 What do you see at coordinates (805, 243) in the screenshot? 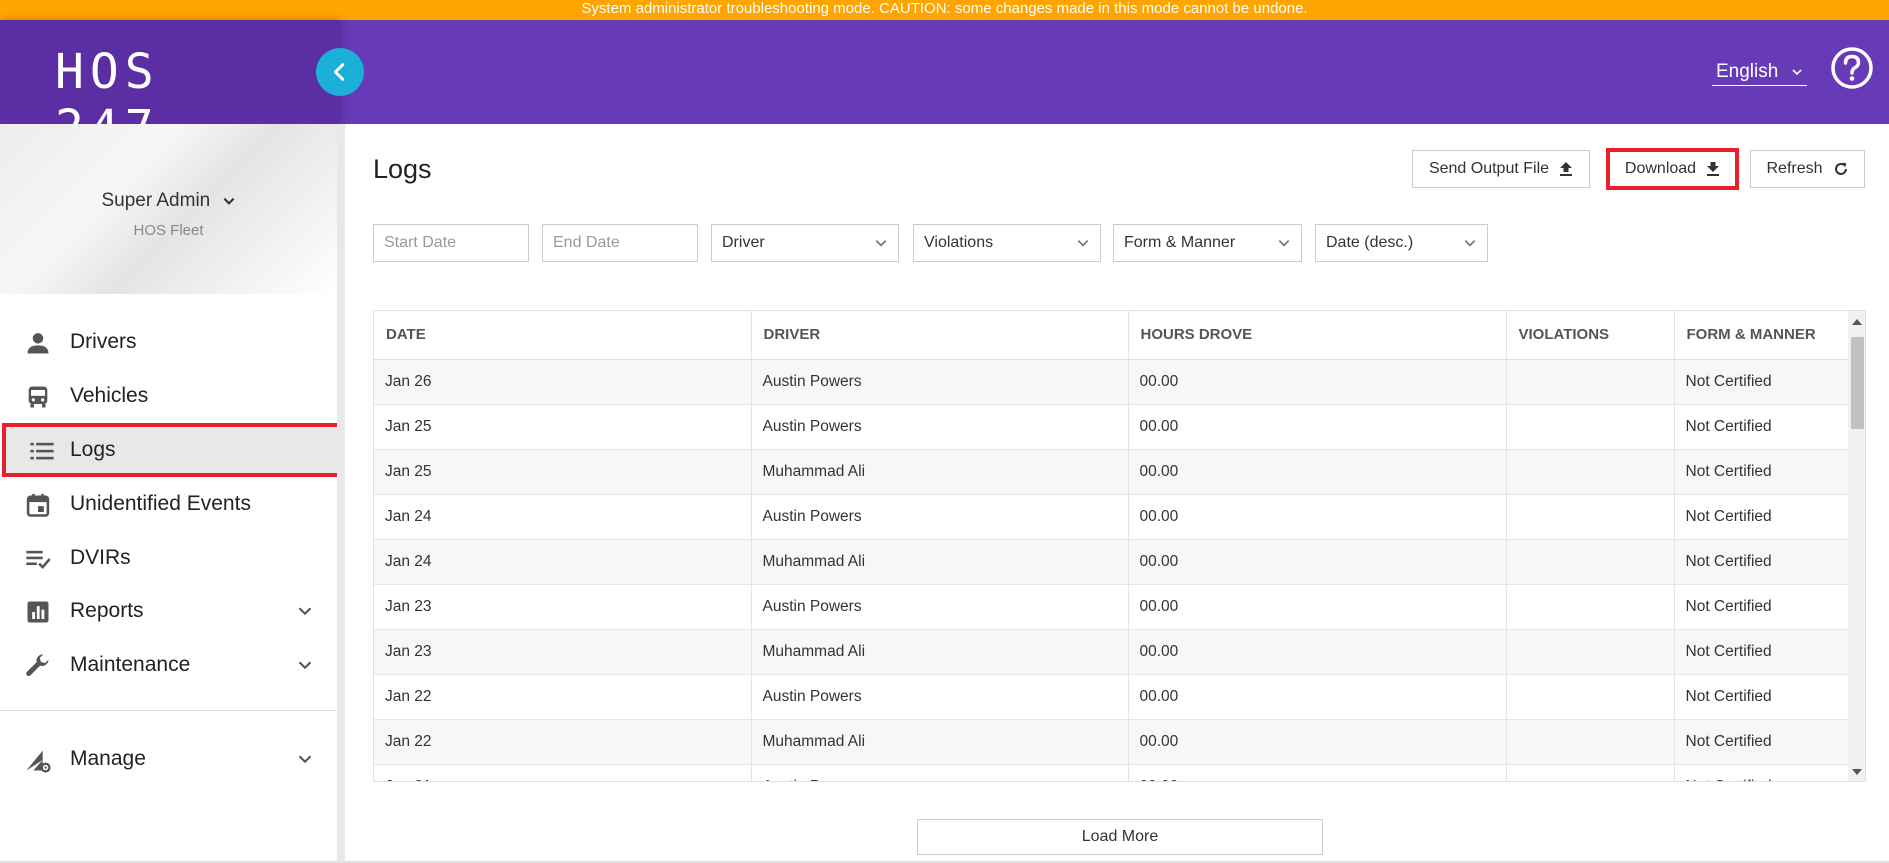
I see `driver-select: Driver` at bounding box center [805, 243].